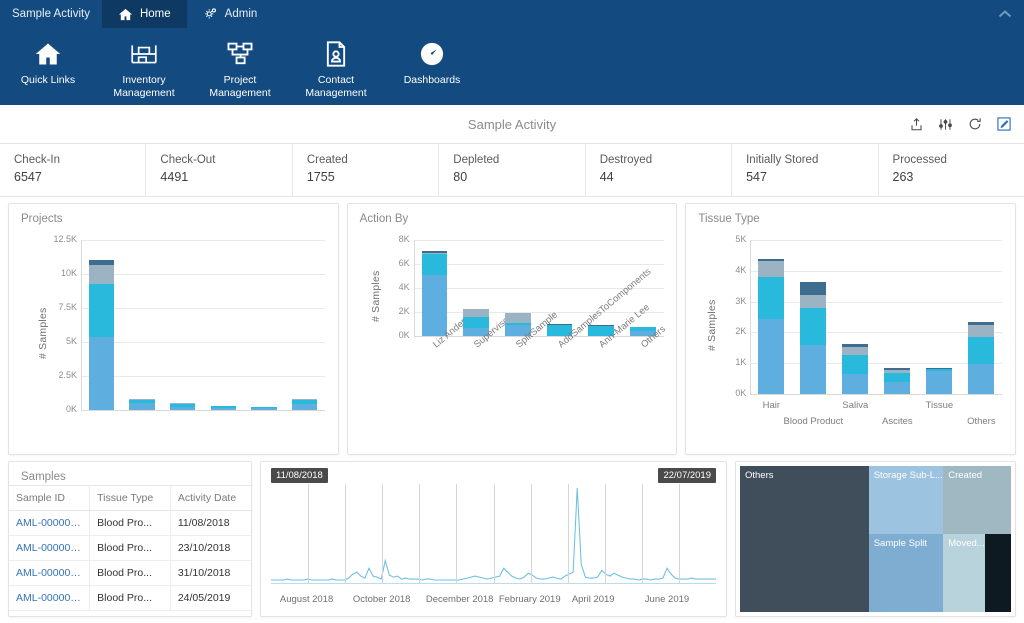 This screenshot has width=1024, height=623. What do you see at coordinates (432, 80) in the screenshot?
I see `ribbon-item-label: Dashboards` at bounding box center [432, 80].